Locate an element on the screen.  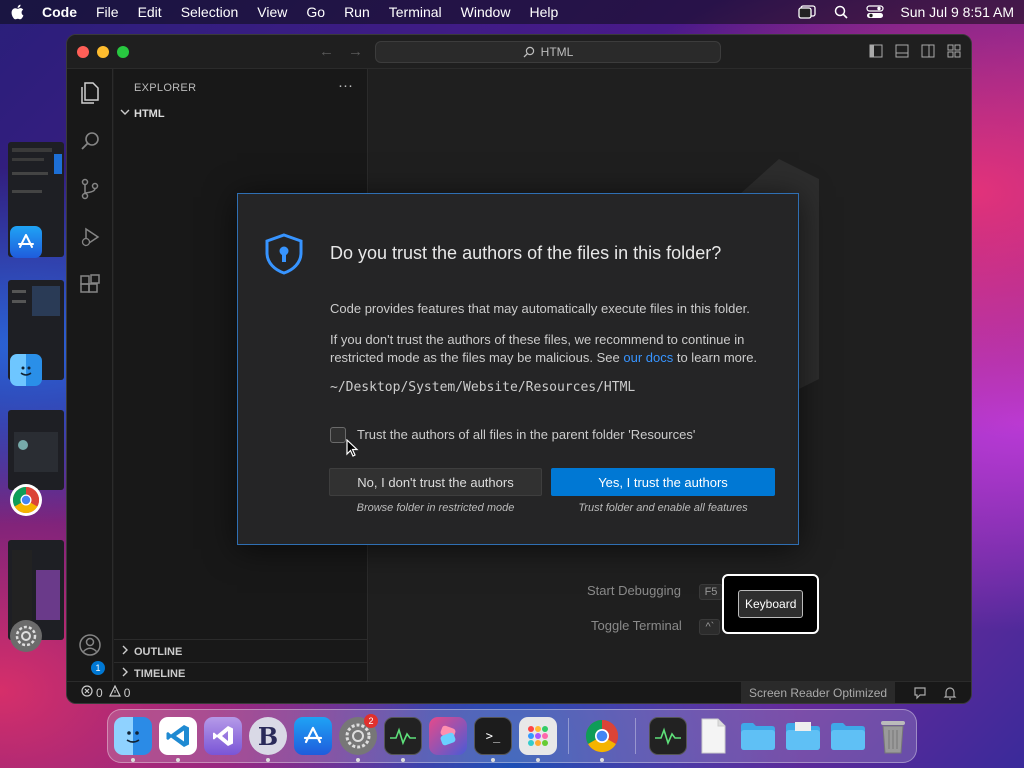
warning-icon is located at coordinates (114, 692).